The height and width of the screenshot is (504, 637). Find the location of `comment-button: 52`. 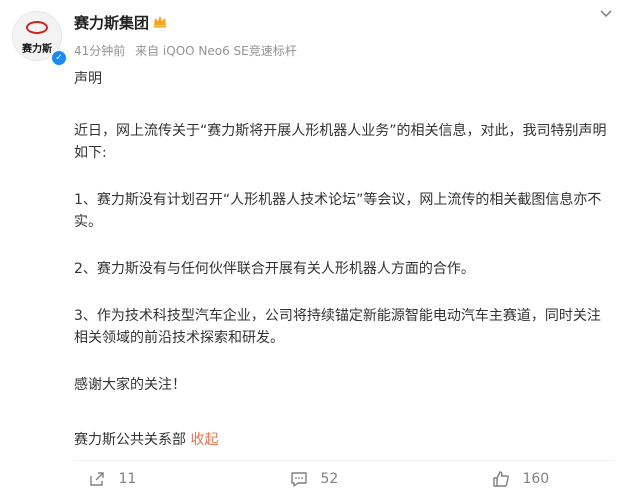

comment-button: 52 is located at coordinates (314, 480).